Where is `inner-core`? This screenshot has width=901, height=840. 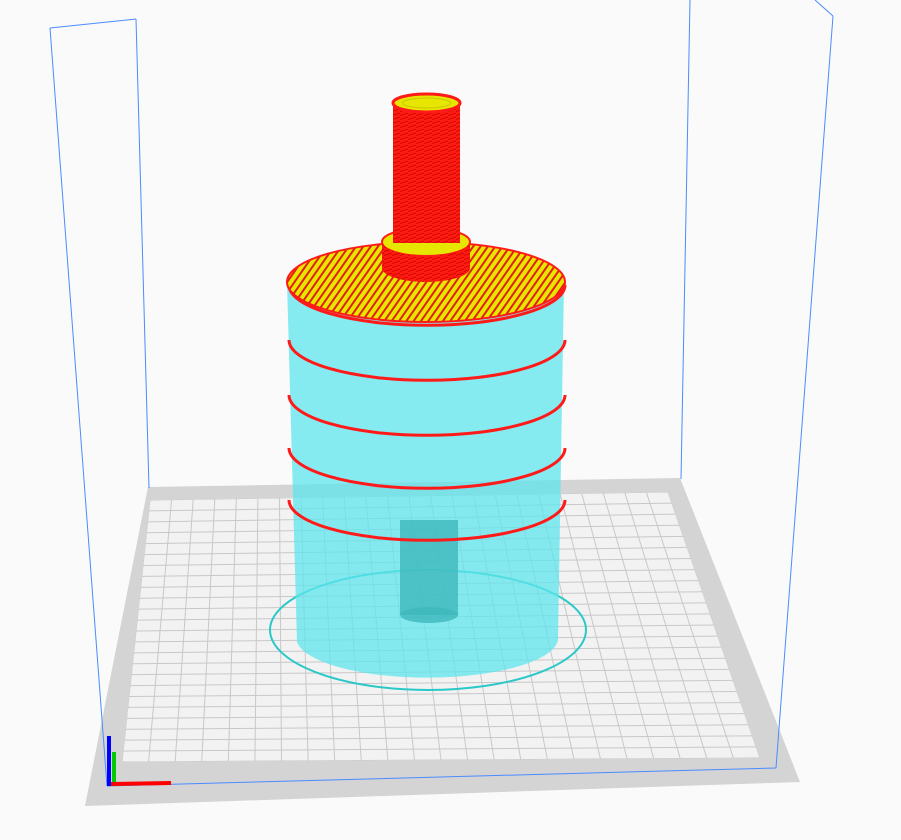
inner-core is located at coordinates (429, 567).